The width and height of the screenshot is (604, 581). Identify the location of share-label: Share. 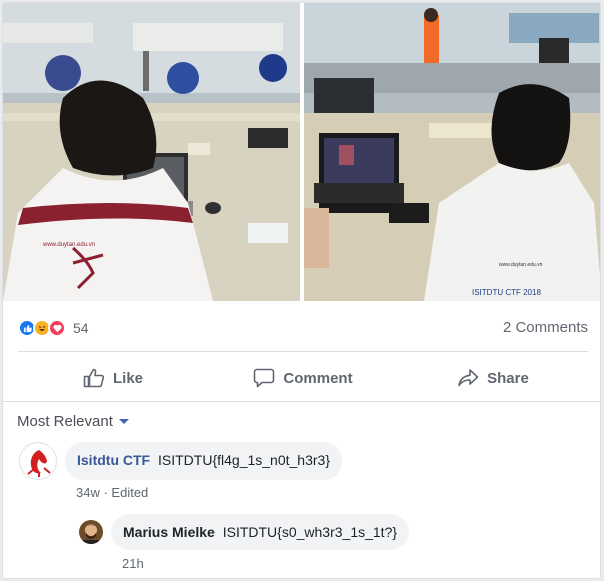
(508, 378).